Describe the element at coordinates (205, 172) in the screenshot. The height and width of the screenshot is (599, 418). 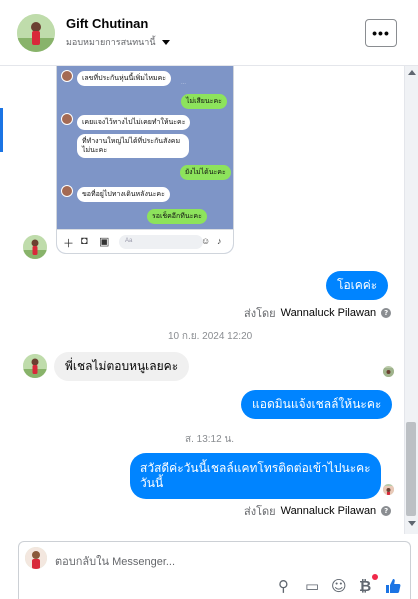
I see `screenshot-message: ยังไม่ได้นะคะ` at that location.